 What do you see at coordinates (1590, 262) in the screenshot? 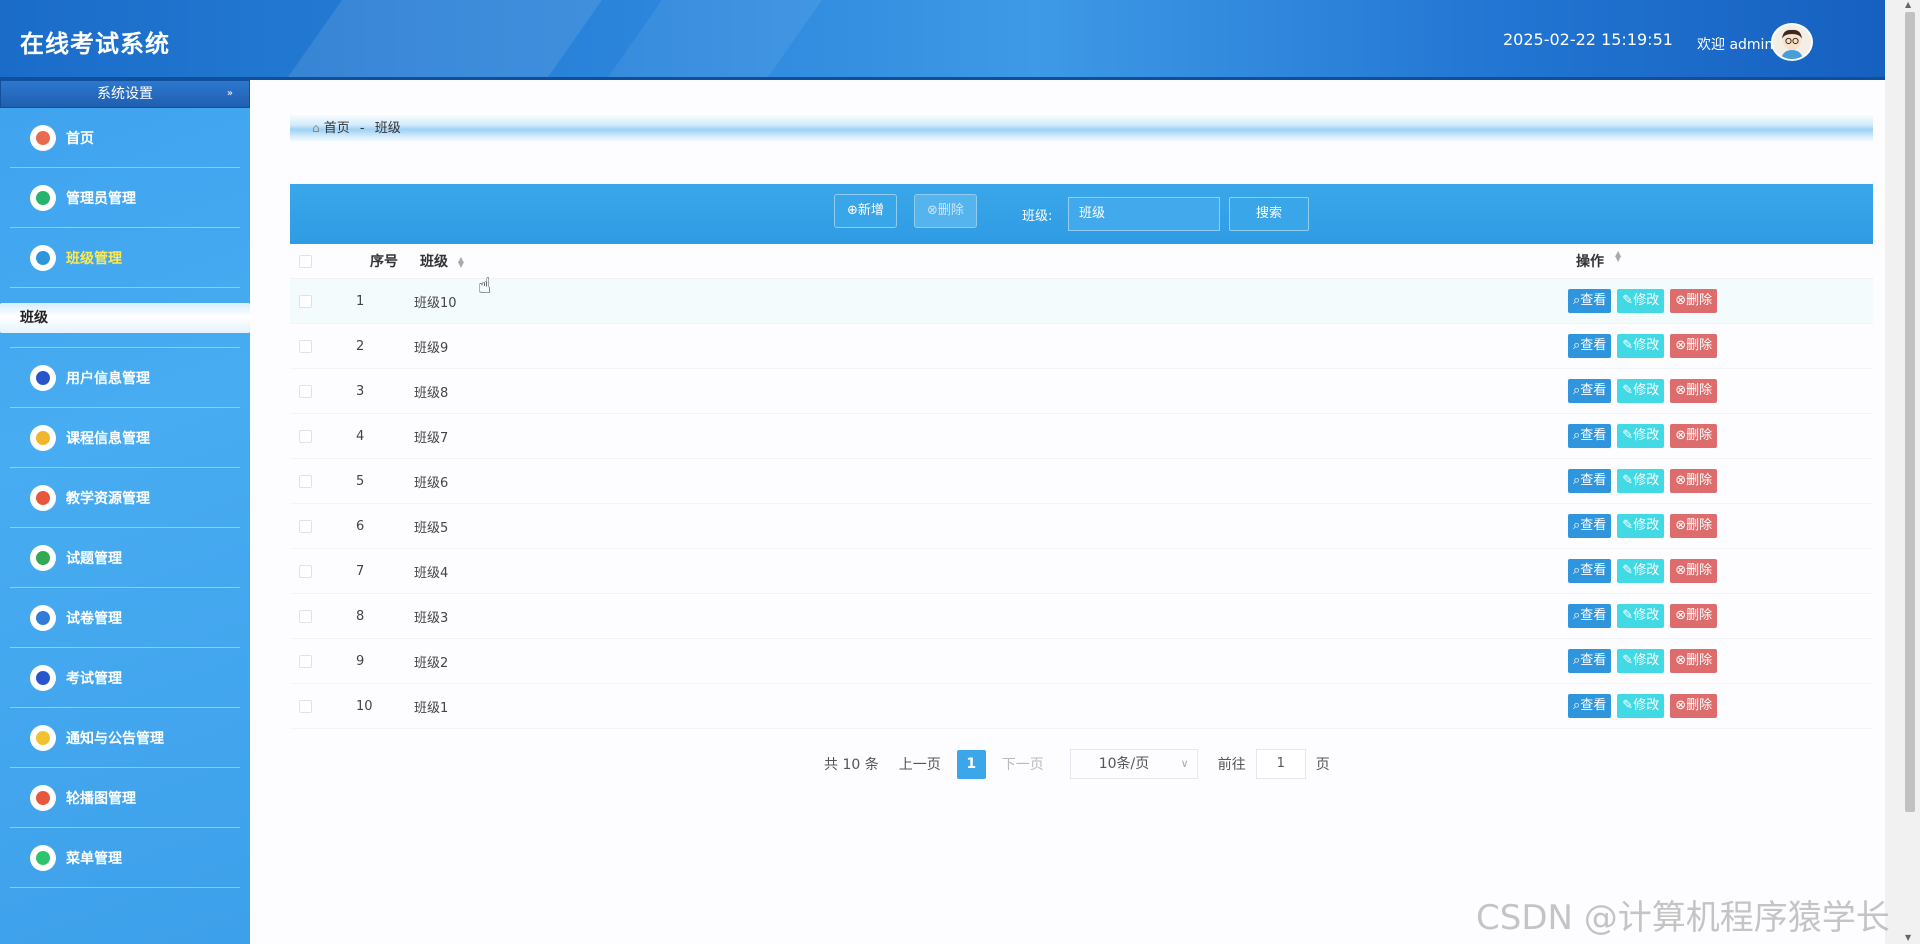
I see `column-header-ops-label: 操作` at bounding box center [1590, 262].